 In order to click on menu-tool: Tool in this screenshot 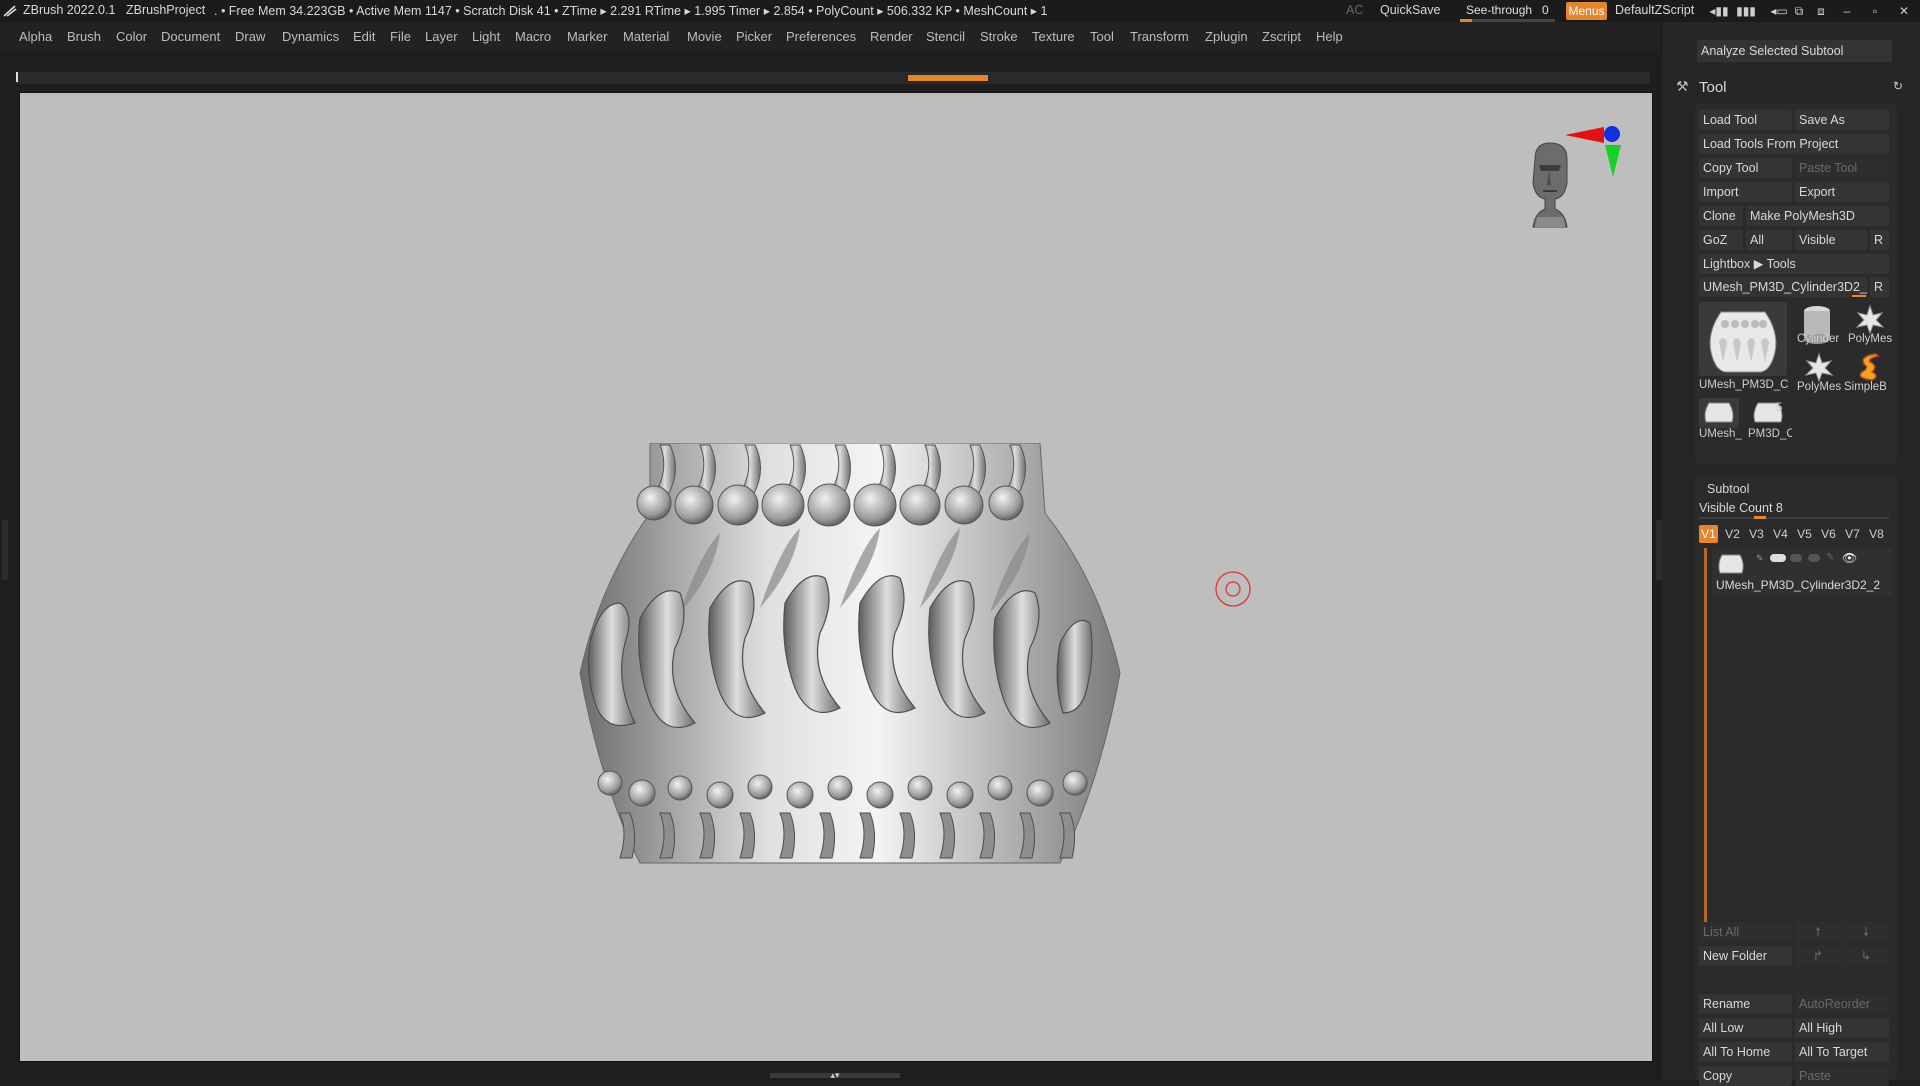, I will do `click(1102, 36)`.